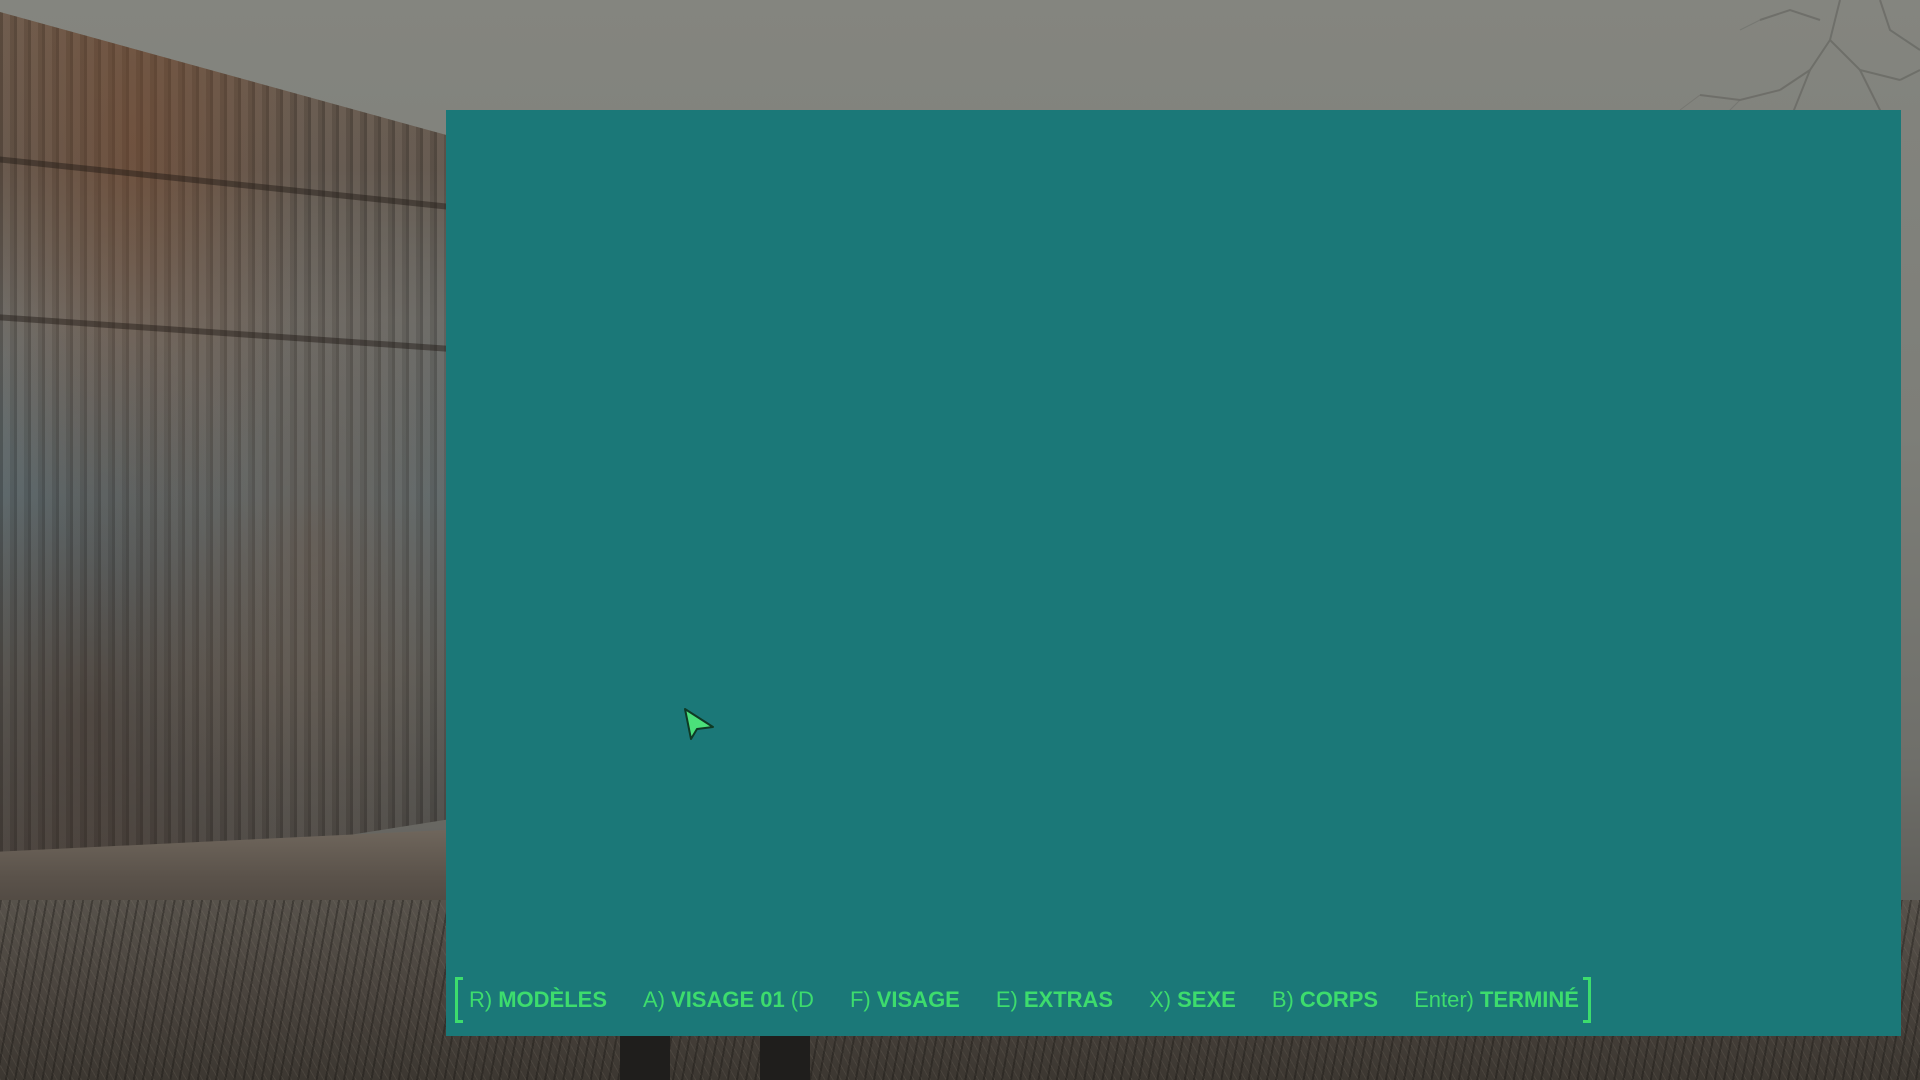 Image resolution: width=1920 pixels, height=1080 pixels. Describe the element at coordinates (1160, 999) in the screenshot. I see `hint-key: X)` at that location.